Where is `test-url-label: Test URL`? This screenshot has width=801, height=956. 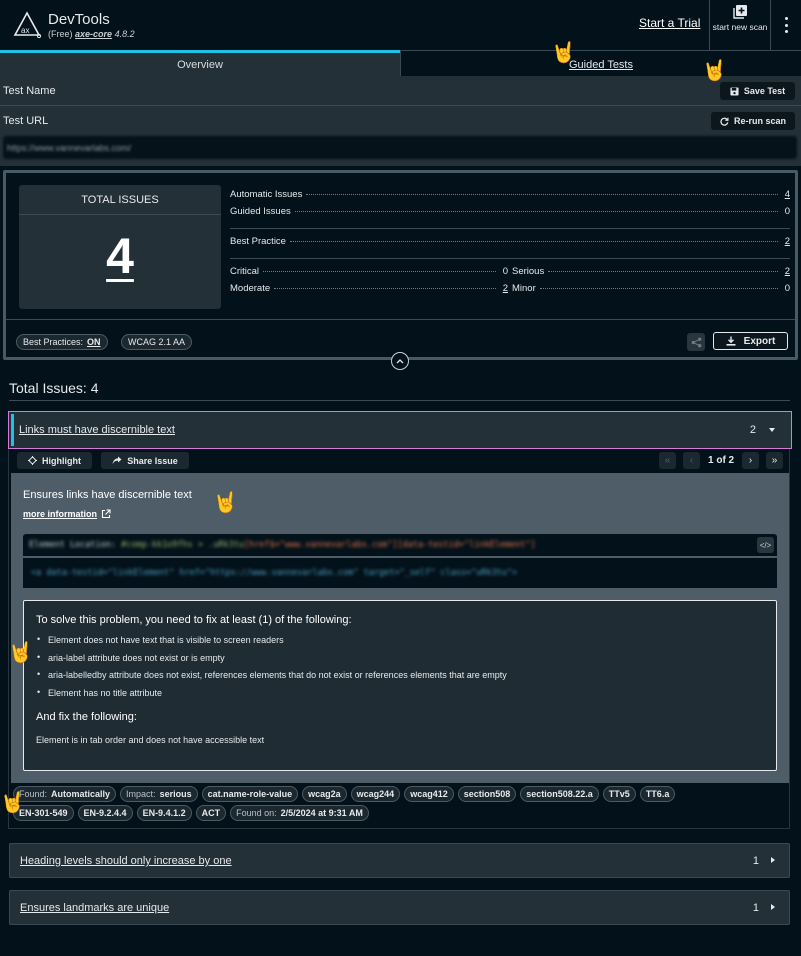 test-url-label: Test URL is located at coordinates (26, 121).